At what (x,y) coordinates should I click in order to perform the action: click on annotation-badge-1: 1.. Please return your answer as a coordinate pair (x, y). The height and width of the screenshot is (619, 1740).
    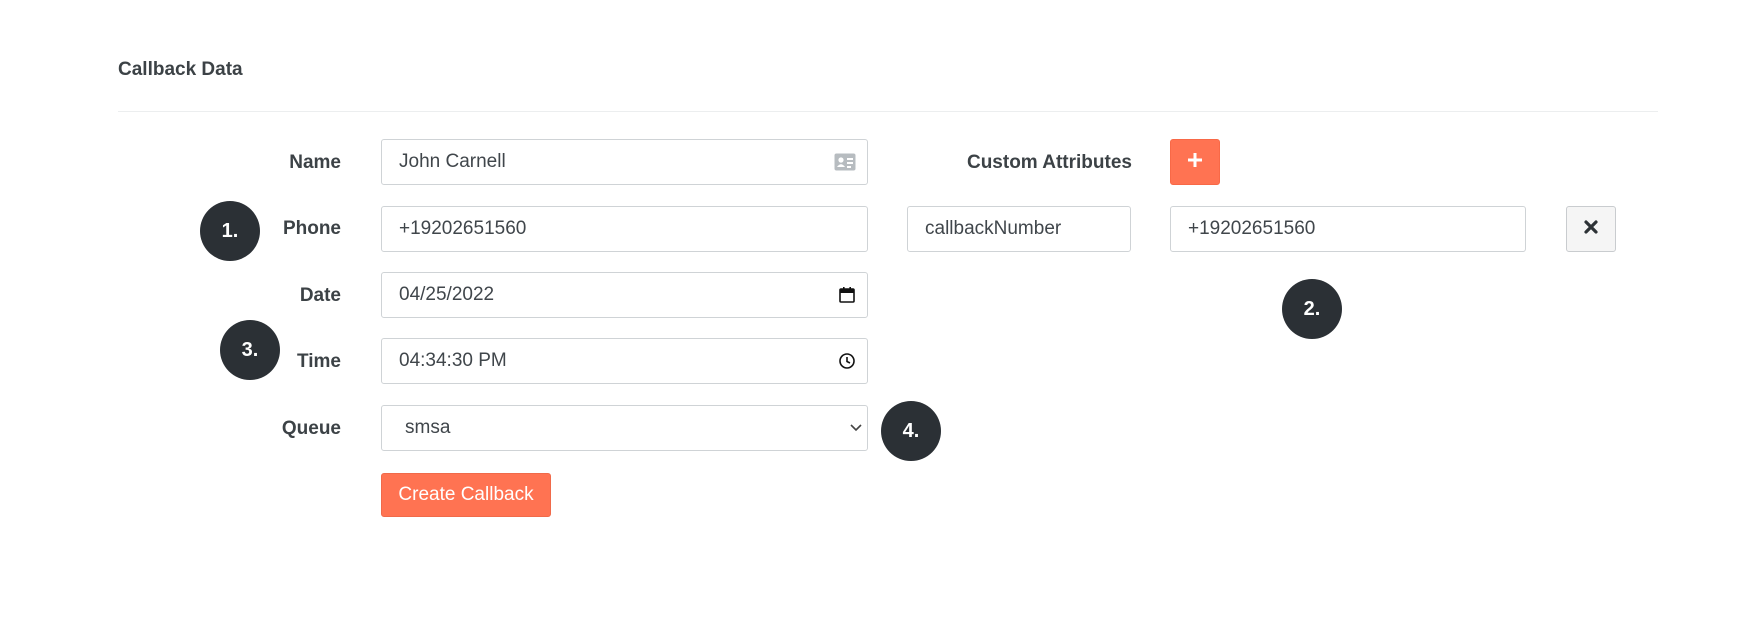
    Looking at the image, I should click on (230, 231).